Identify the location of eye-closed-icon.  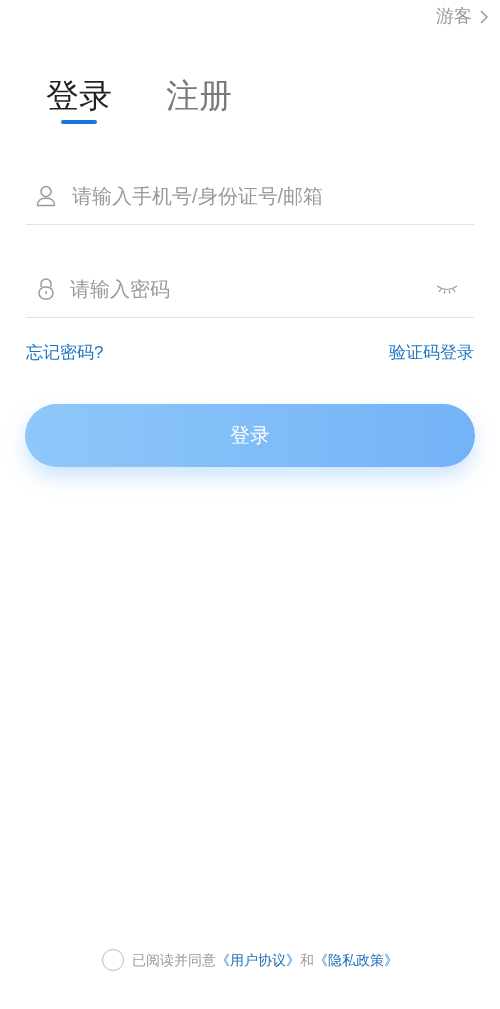
(447, 289).